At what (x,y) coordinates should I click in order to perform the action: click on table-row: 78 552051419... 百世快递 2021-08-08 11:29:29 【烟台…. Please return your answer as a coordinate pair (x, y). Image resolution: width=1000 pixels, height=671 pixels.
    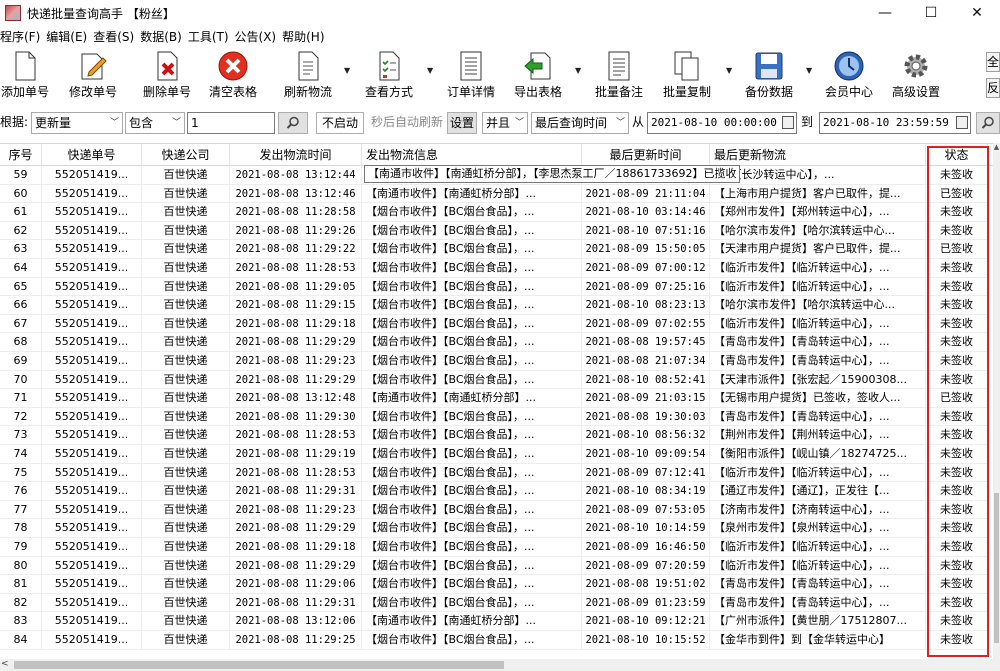
    Looking at the image, I should click on (496, 528).